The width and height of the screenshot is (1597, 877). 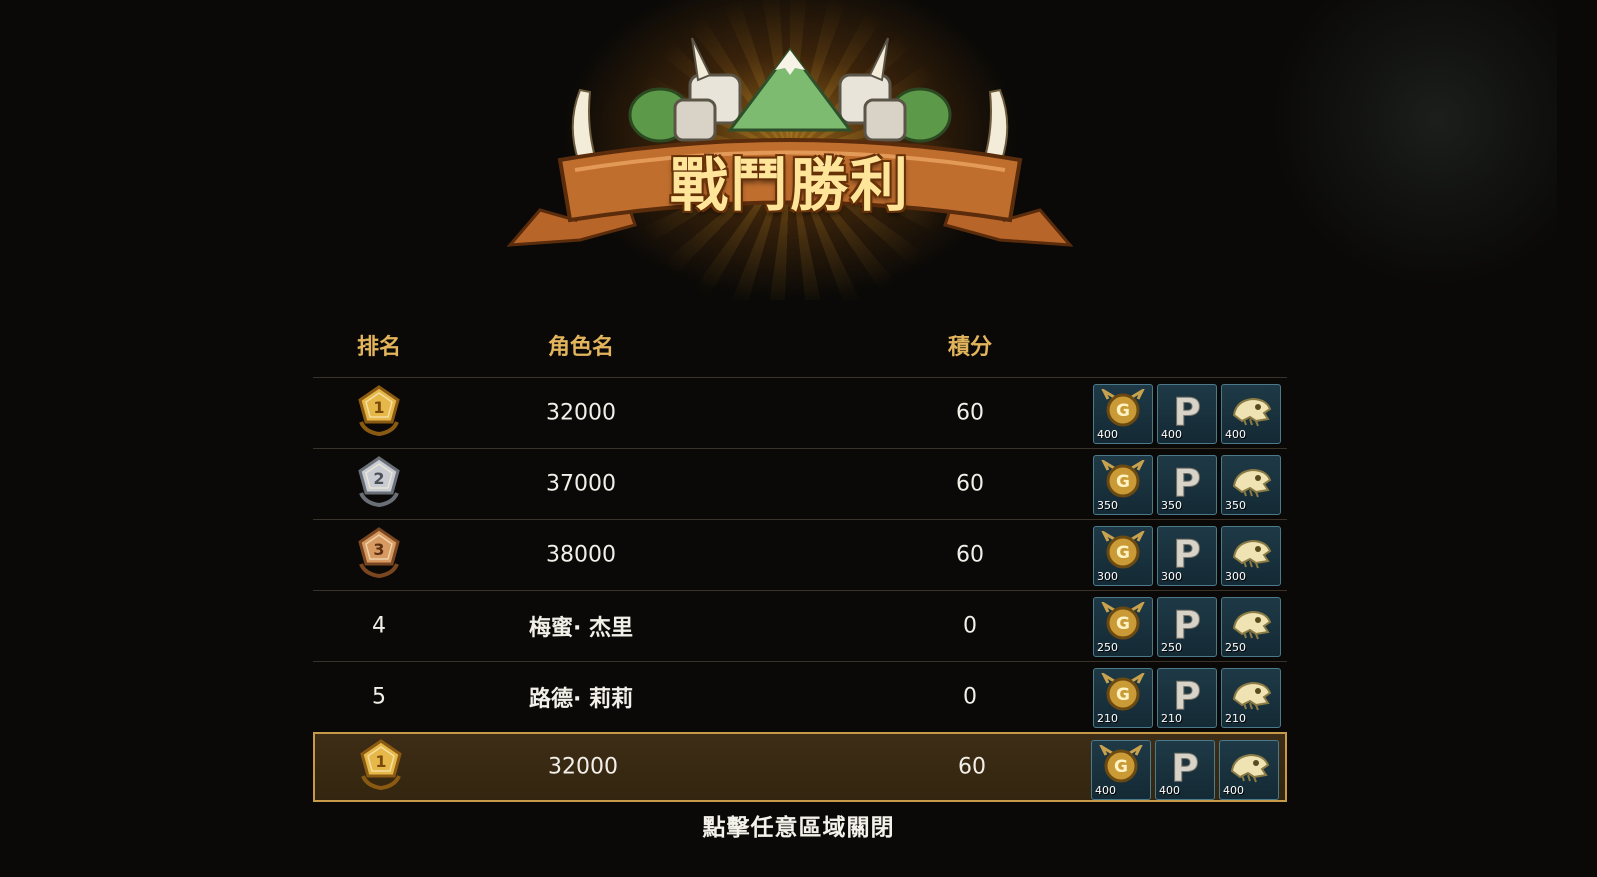 What do you see at coordinates (581, 699) in the screenshot?
I see `player-name: 路德· 莉莉` at bounding box center [581, 699].